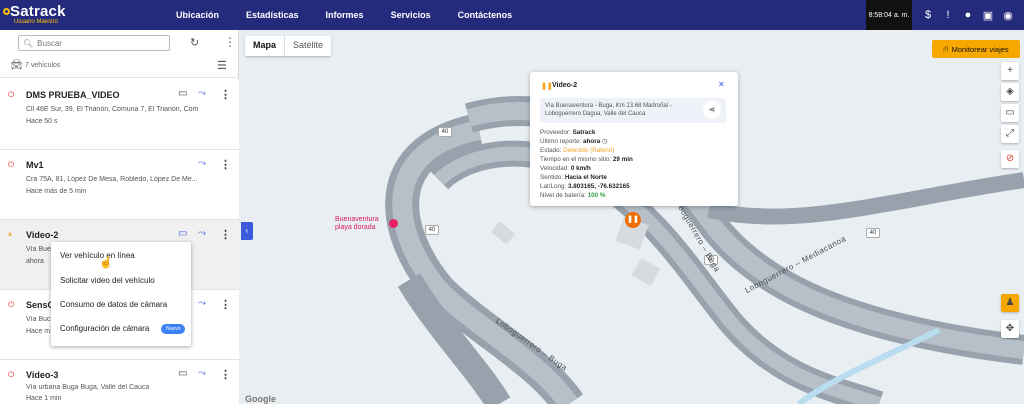 This screenshot has height=404, width=1024. I want to click on pause-status-icon: ⏸, so click(10, 234).